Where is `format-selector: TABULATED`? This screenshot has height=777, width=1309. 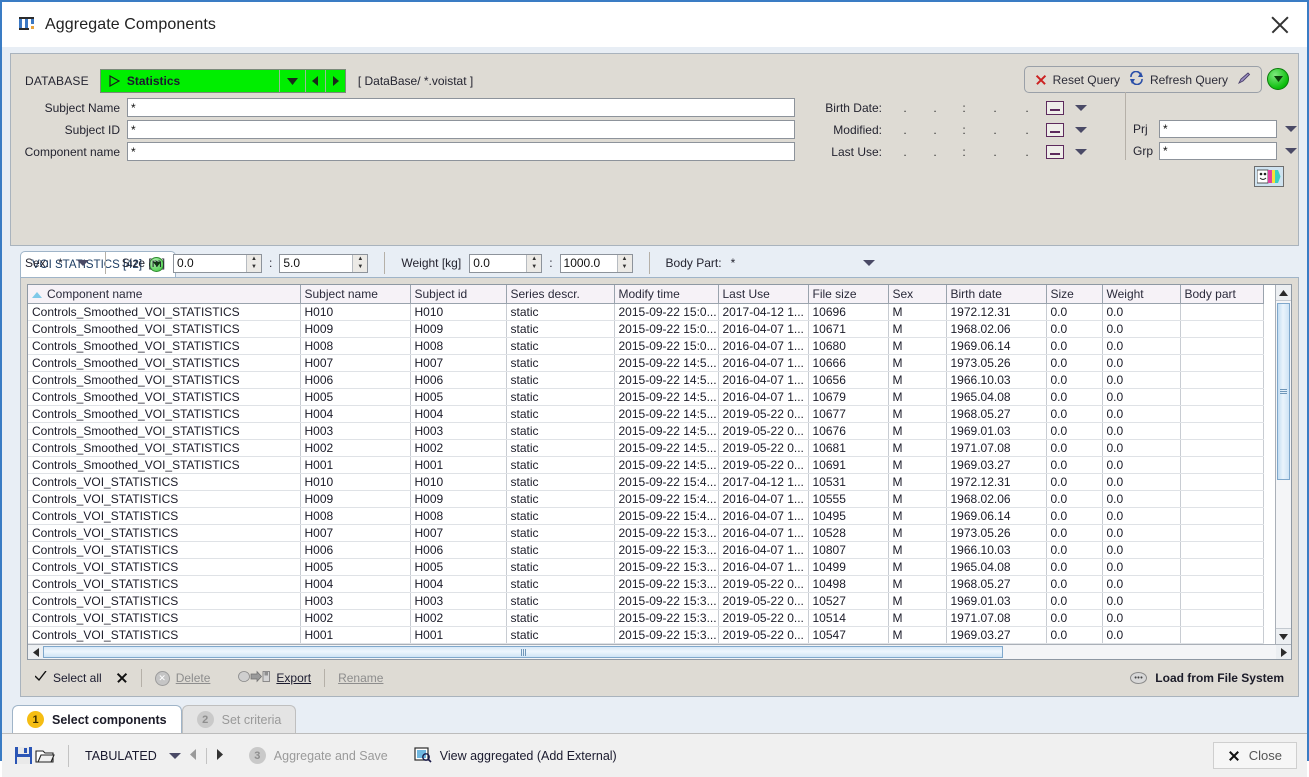 format-selector: TABULATED is located at coordinates (154, 756).